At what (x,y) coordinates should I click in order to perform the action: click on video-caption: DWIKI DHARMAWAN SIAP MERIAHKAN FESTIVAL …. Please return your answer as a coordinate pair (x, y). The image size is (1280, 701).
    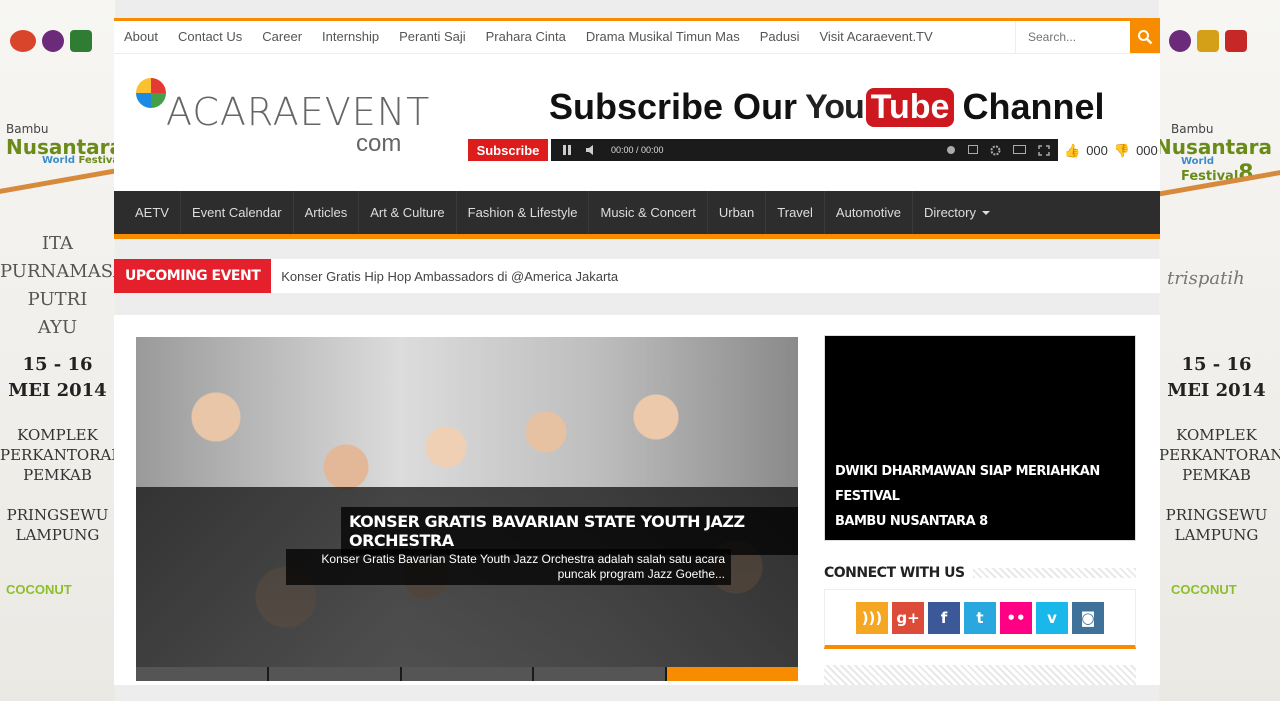
    Looking at the image, I should click on (985, 496).